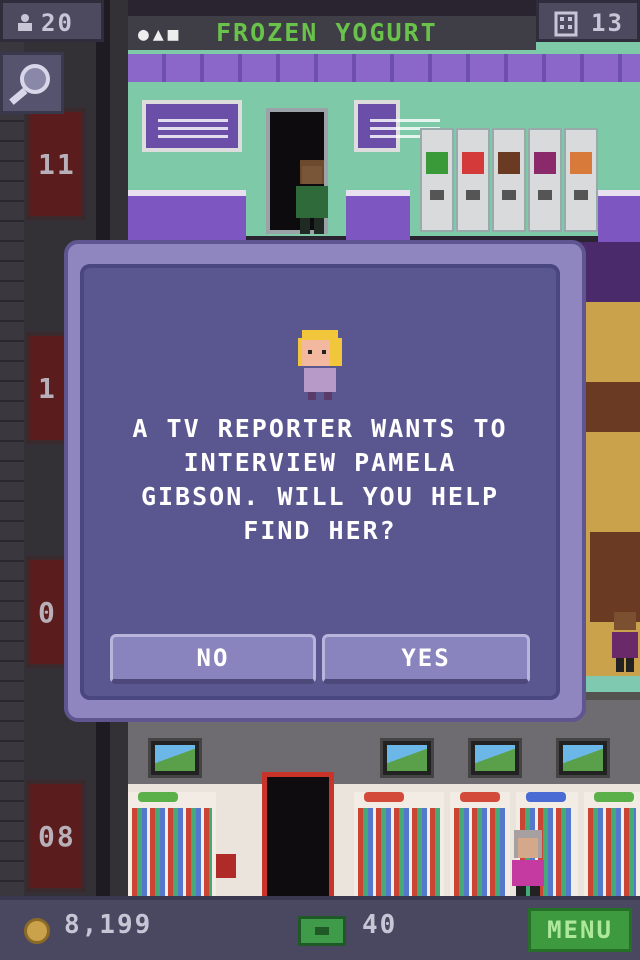  Describe the element at coordinates (397, 126) in the screenshot. I see `menu-board-small` at that location.